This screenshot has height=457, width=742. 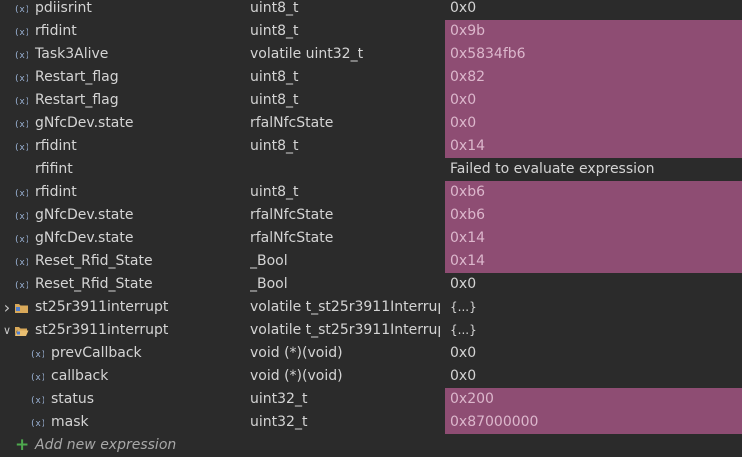 What do you see at coordinates (371, 77) in the screenshot?
I see `expression-row: (x) Restart_flag uint8_t 0x82` at bounding box center [371, 77].